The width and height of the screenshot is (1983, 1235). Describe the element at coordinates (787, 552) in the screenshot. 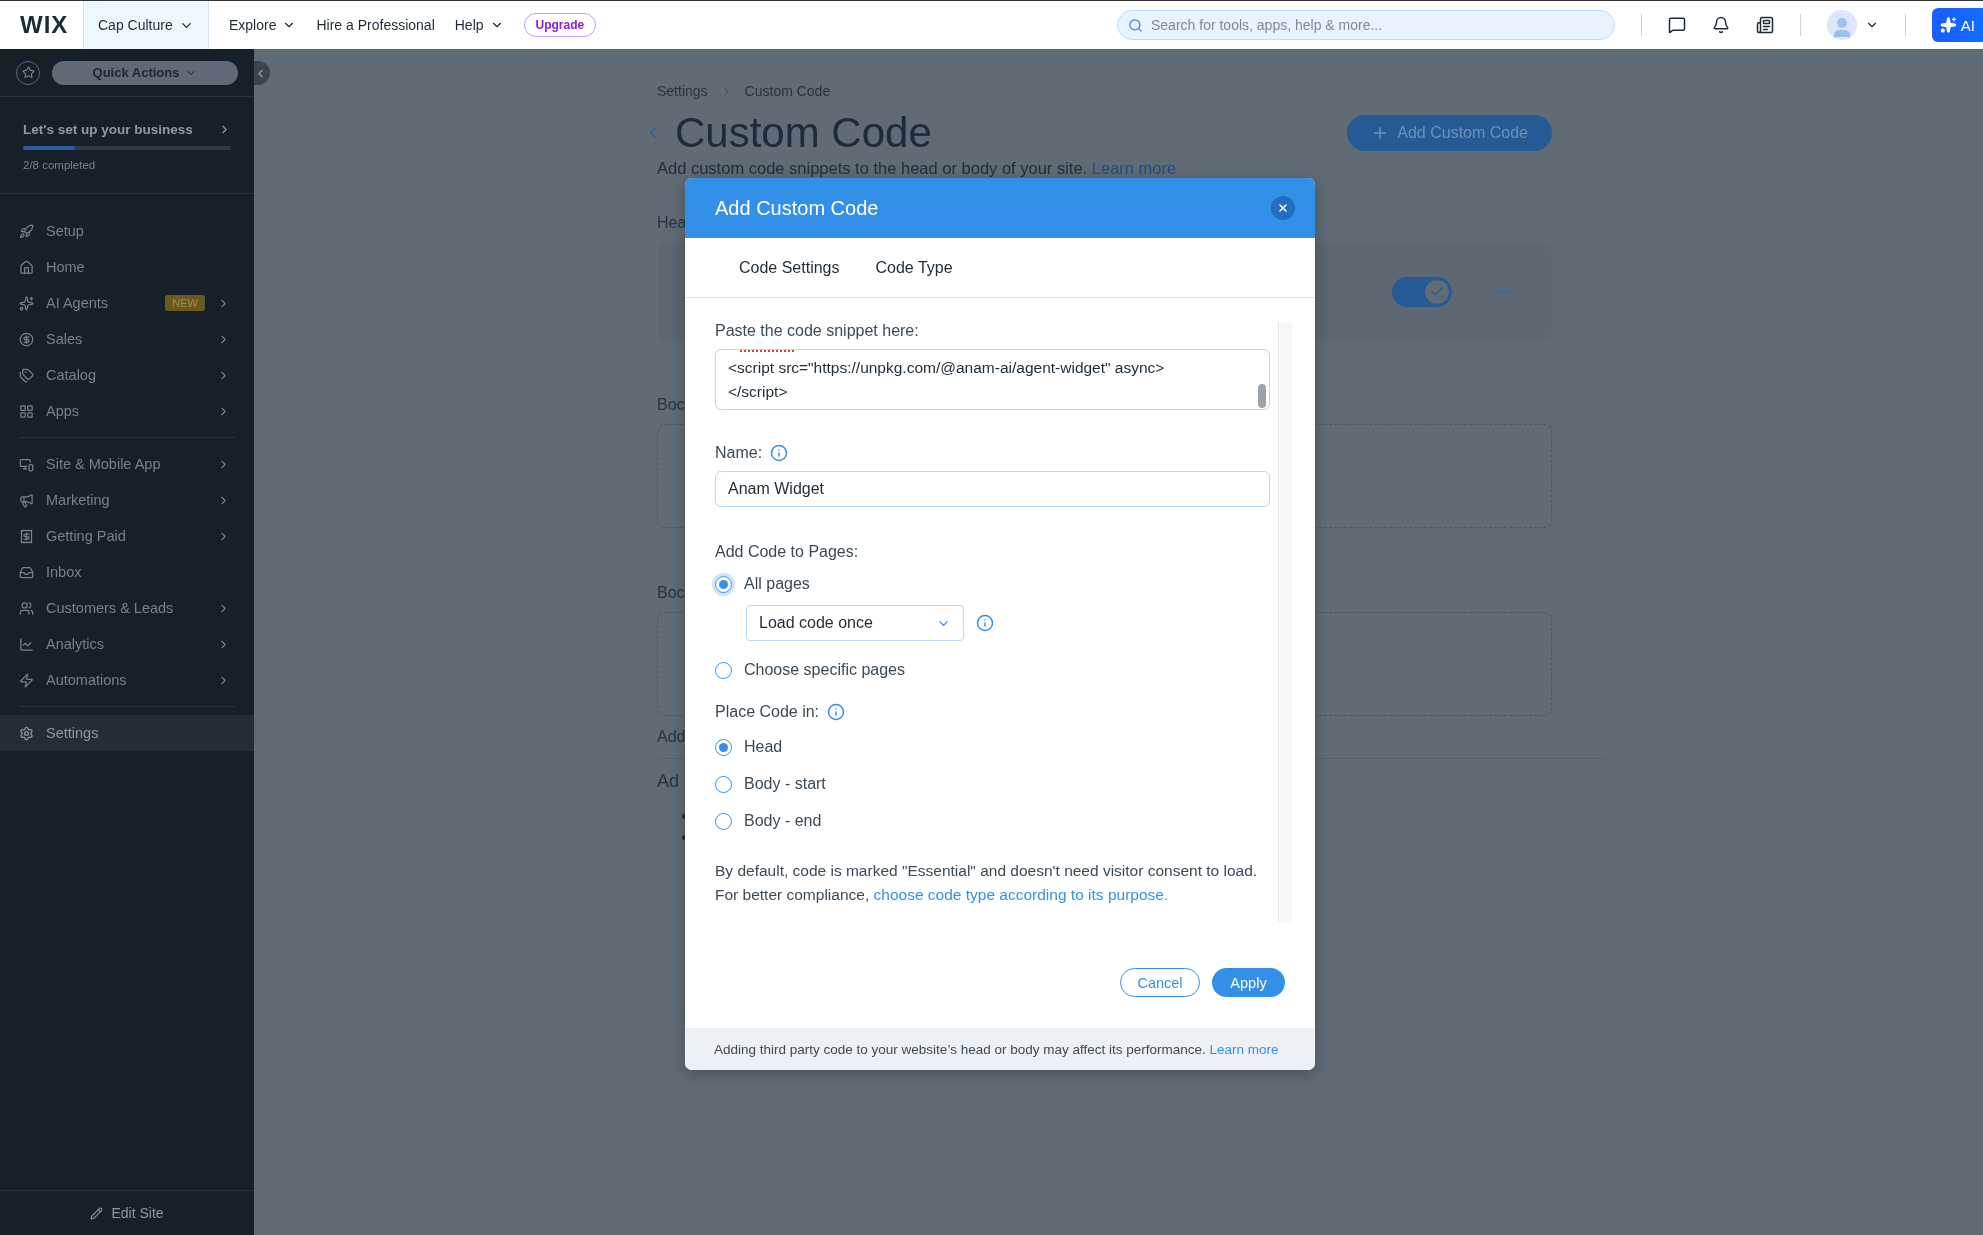

I see `field-label: Add Code to Pages:` at that location.